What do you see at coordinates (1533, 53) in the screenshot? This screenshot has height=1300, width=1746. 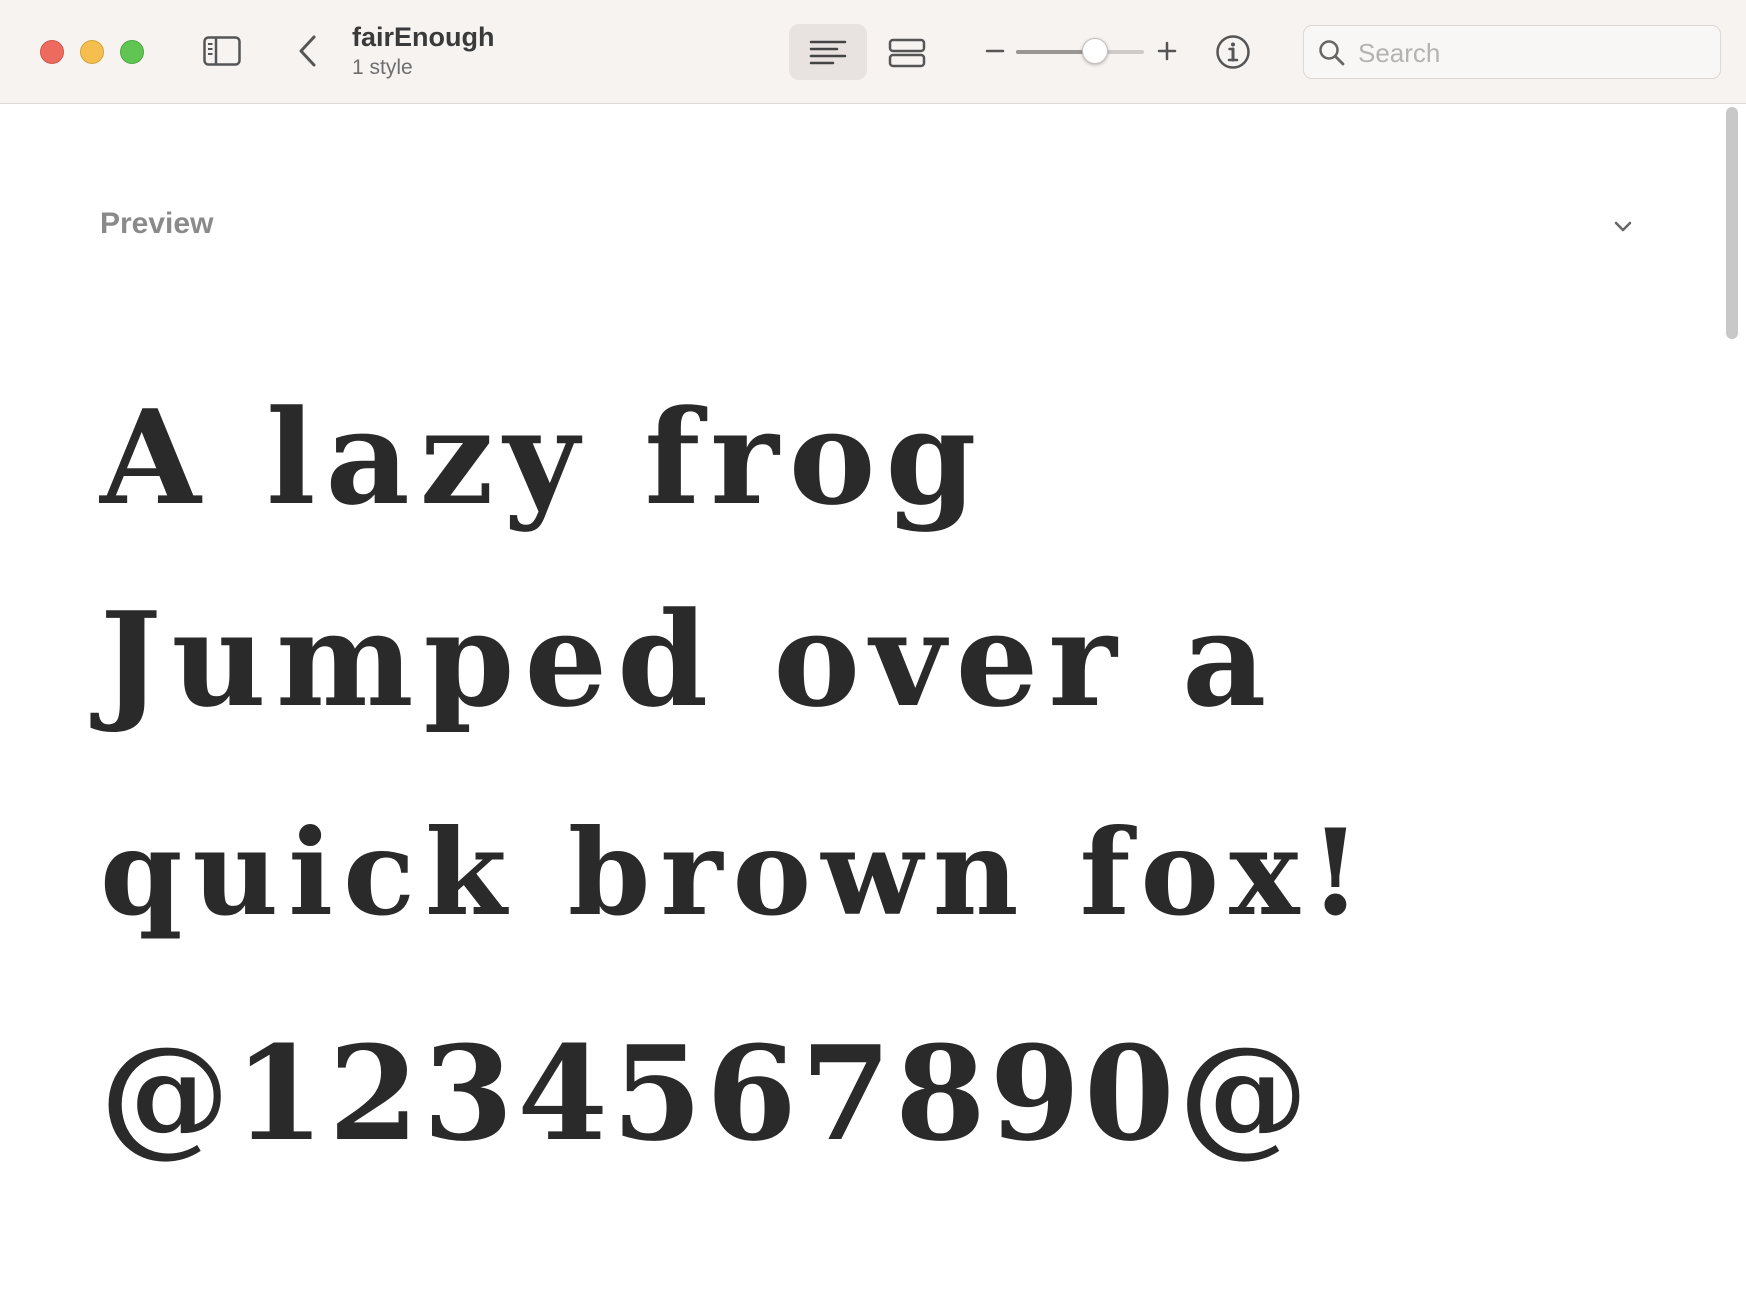 I see `search-input` at bounding box center [1533, 53].